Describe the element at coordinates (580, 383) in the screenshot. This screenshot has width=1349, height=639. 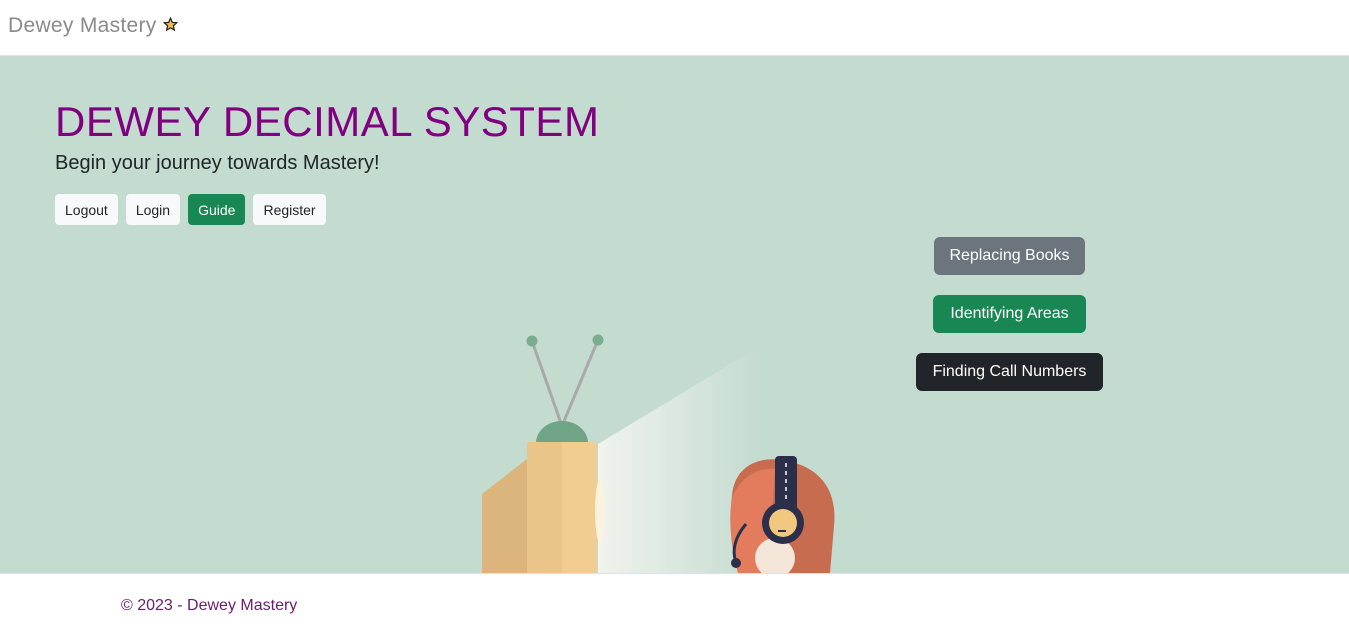
I see `tv-antenna-right` at that location.